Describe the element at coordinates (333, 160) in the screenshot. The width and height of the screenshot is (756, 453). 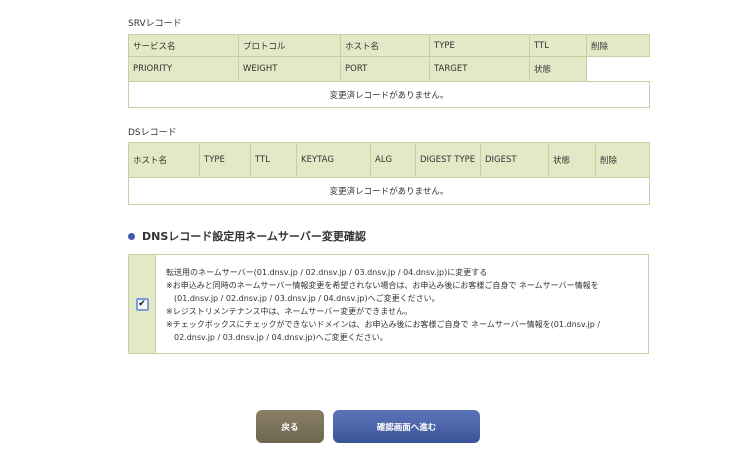
I see `ds-header-keytag: KEYTAG` at that location.